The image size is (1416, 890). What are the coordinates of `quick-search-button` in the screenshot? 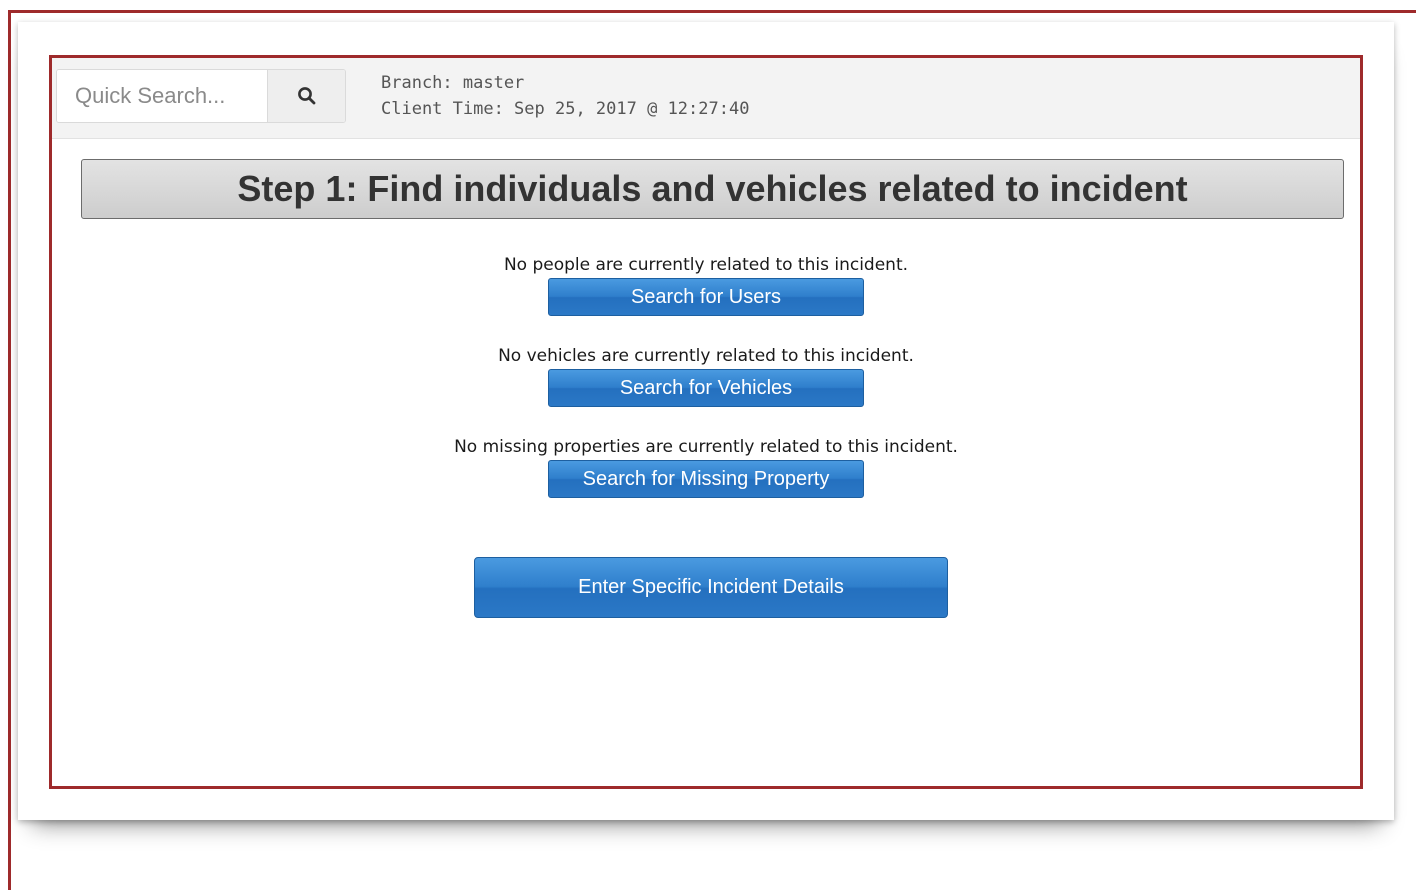 It's located at (306, 96).